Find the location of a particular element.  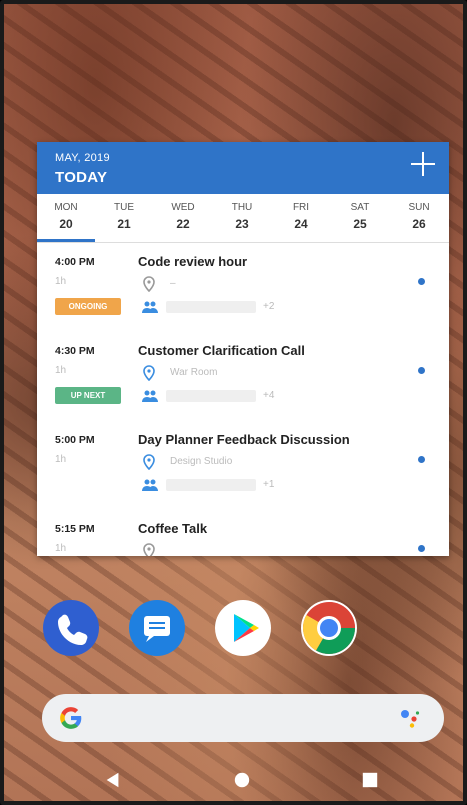

messages-icon is located at coordinates (157, 628).